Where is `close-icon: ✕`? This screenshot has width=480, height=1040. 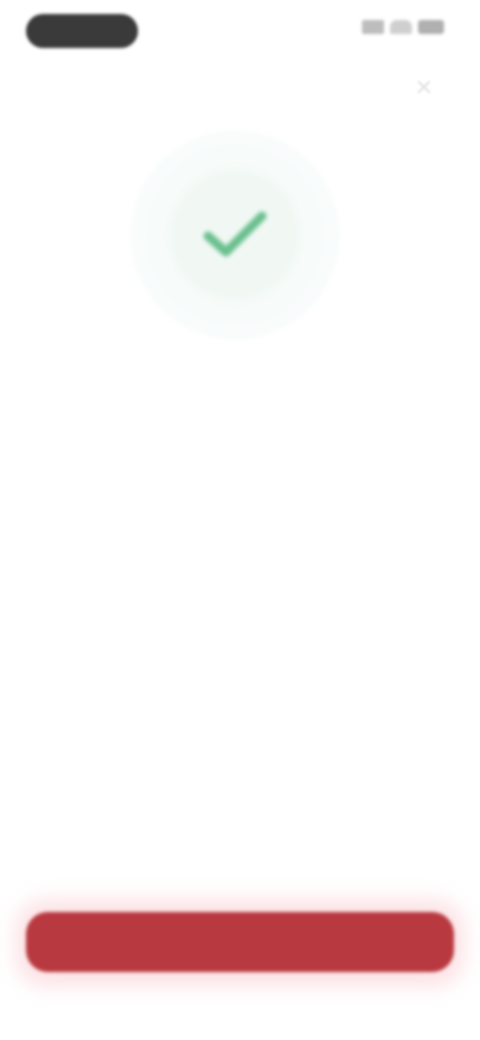
close-icon: ✕ is located at coordinates (424, 88).